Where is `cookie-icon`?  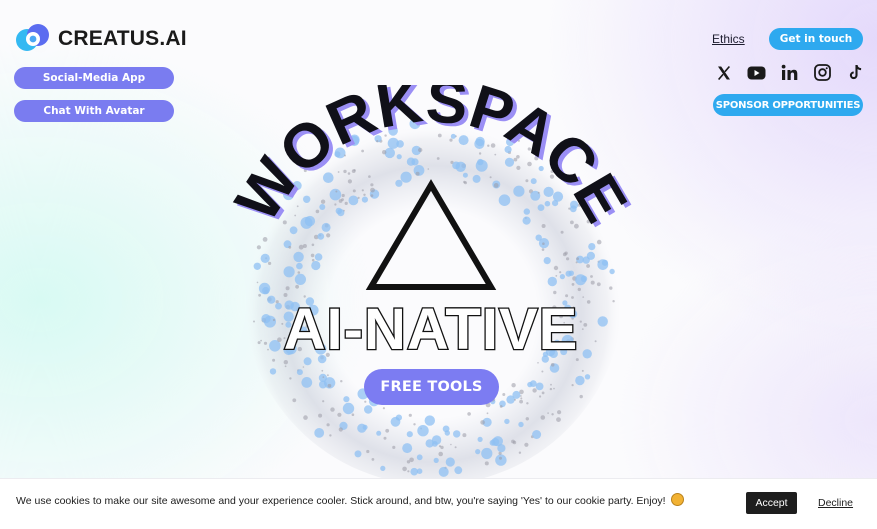
cookie-icon is located at coordinates (677, 499).